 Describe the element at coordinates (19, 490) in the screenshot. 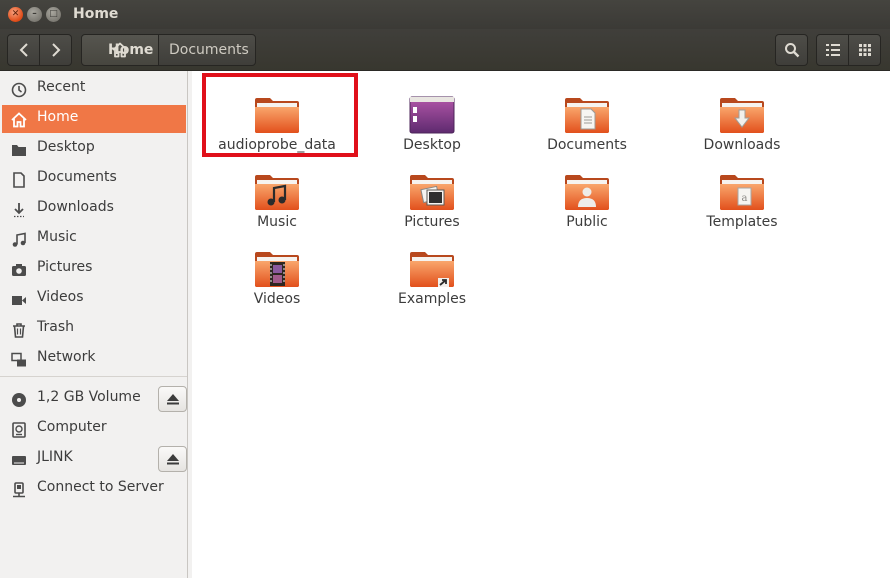

I see `server-icon` at that location.